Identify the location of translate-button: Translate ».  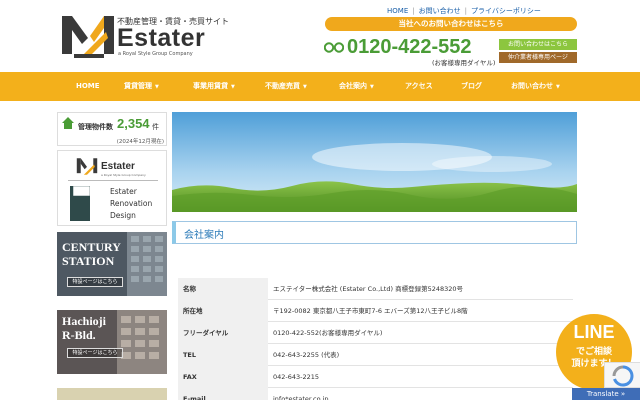
(606, 394).